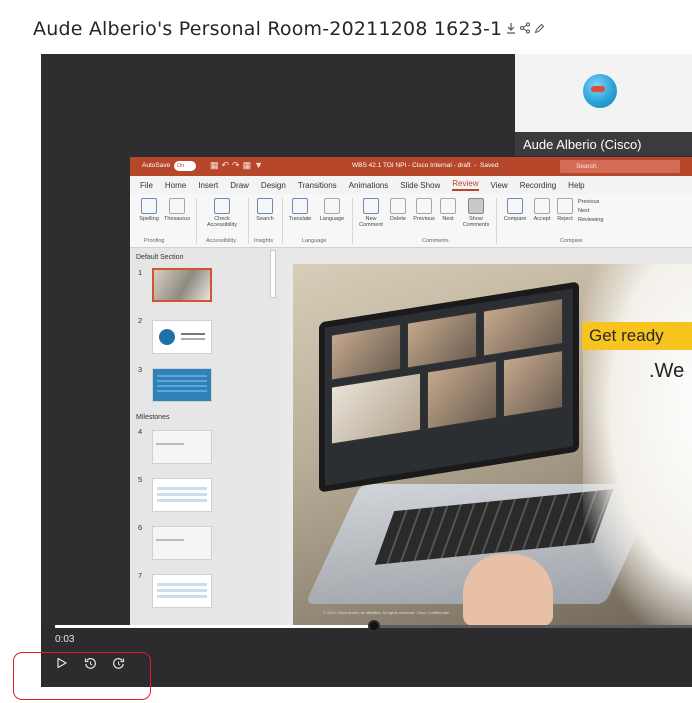  What do you see at coordinates (448, 206) in the screenshot?
I see `next-comment-icon` at bounding box center [448, 206].